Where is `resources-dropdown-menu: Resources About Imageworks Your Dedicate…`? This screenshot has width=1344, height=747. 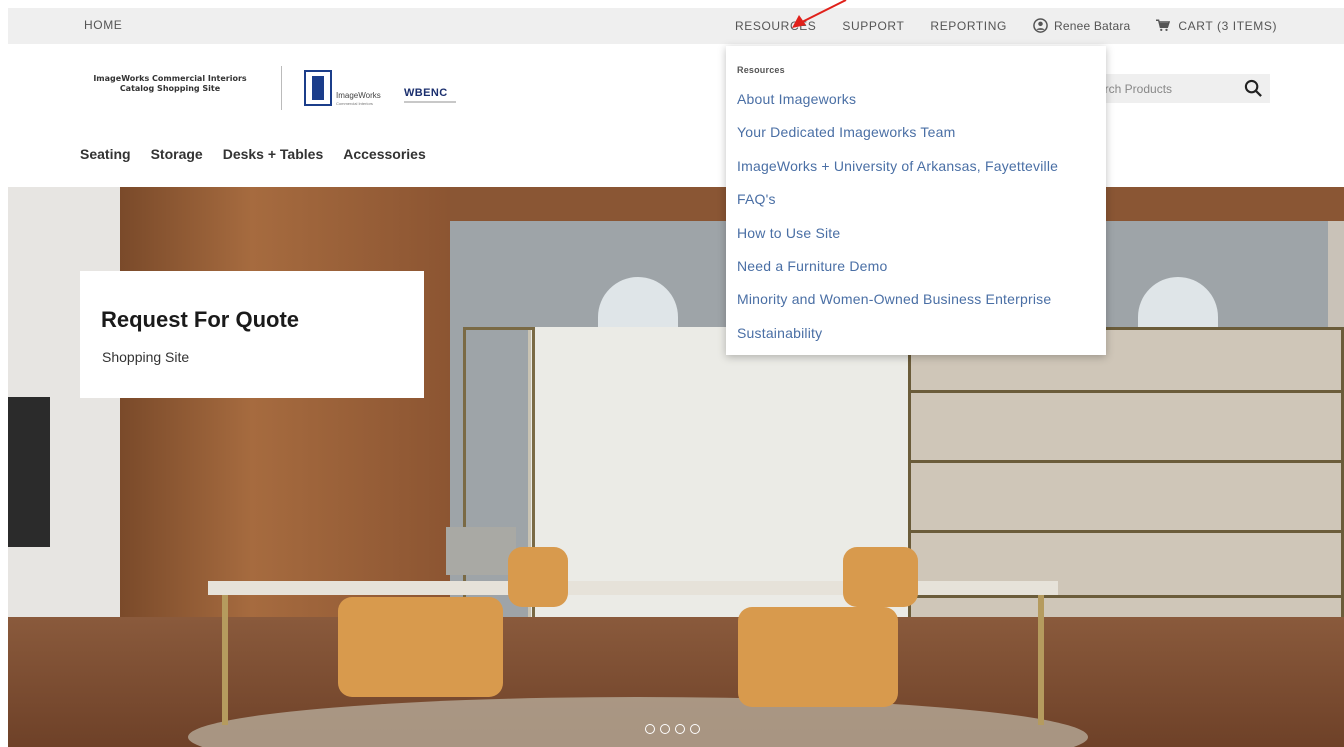
resources-dropdown-menu: Resources About Imageworks Your Dedicate… is located at coordinates (916, 200).